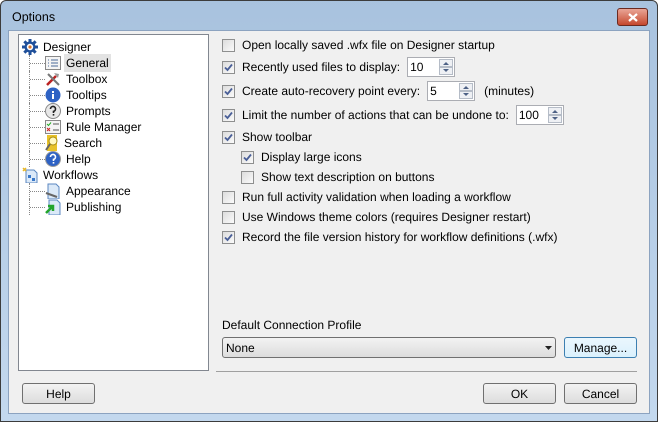 The image size is (658, 422). What do you see at coordinates (87, 79) in the screenshot?
I see `tree-item: Toolbox` at bounding box center [87, 79].